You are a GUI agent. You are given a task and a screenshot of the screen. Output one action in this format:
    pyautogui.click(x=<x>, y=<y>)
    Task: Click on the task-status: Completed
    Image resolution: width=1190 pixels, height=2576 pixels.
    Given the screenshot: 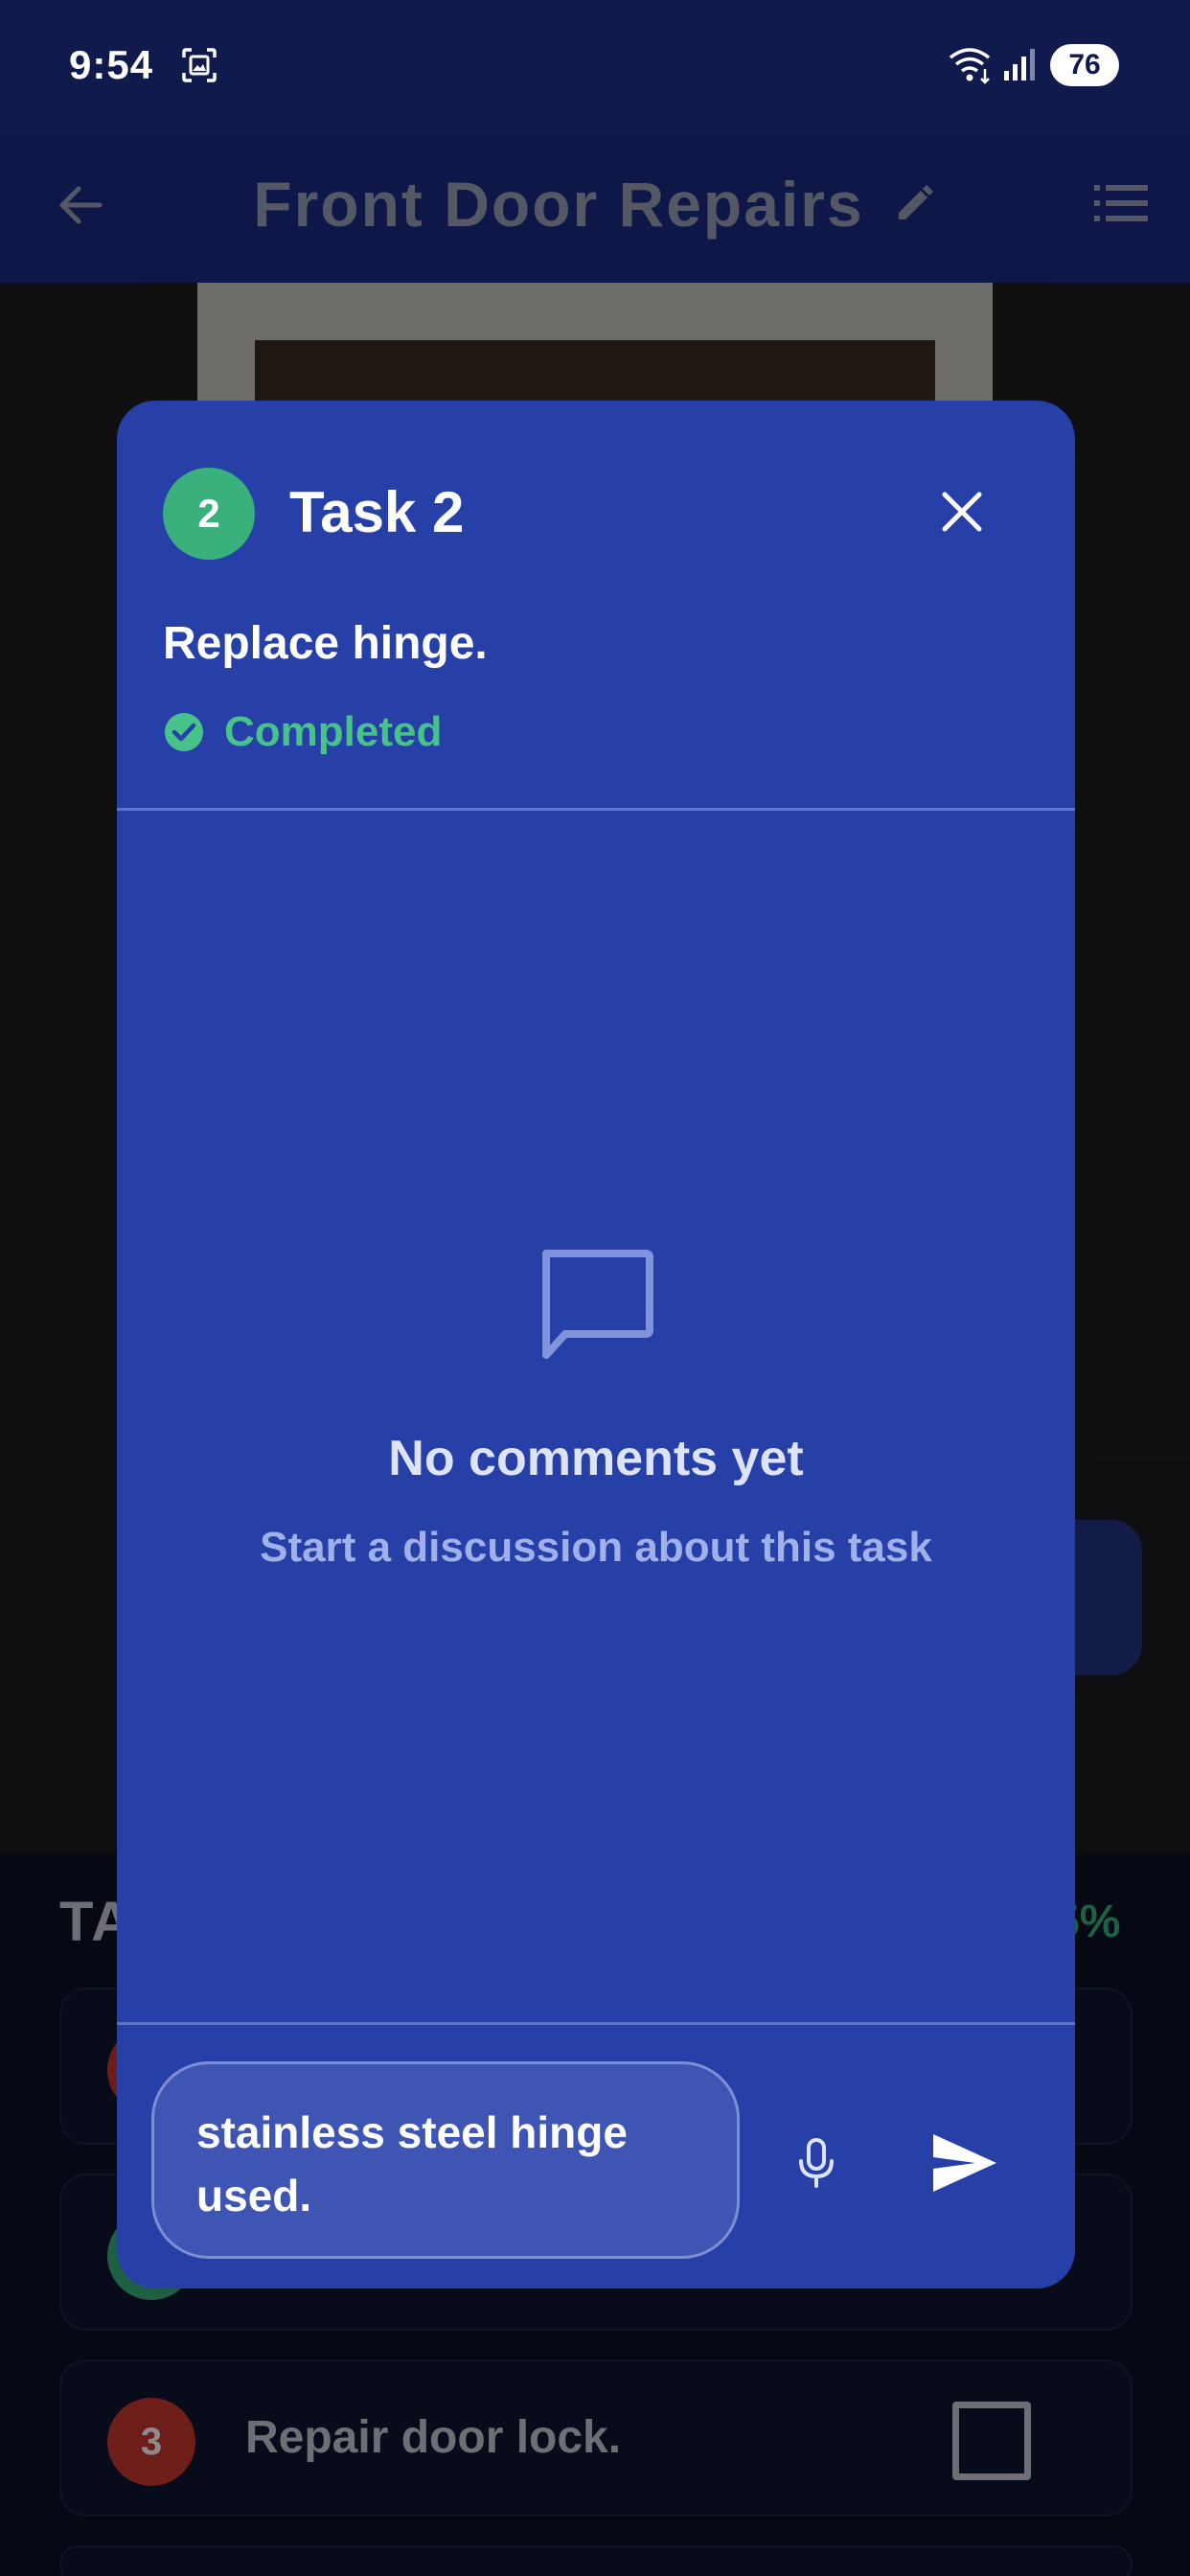 What is the action you would take?
    pyautogui.click(x=303, y=732)
    